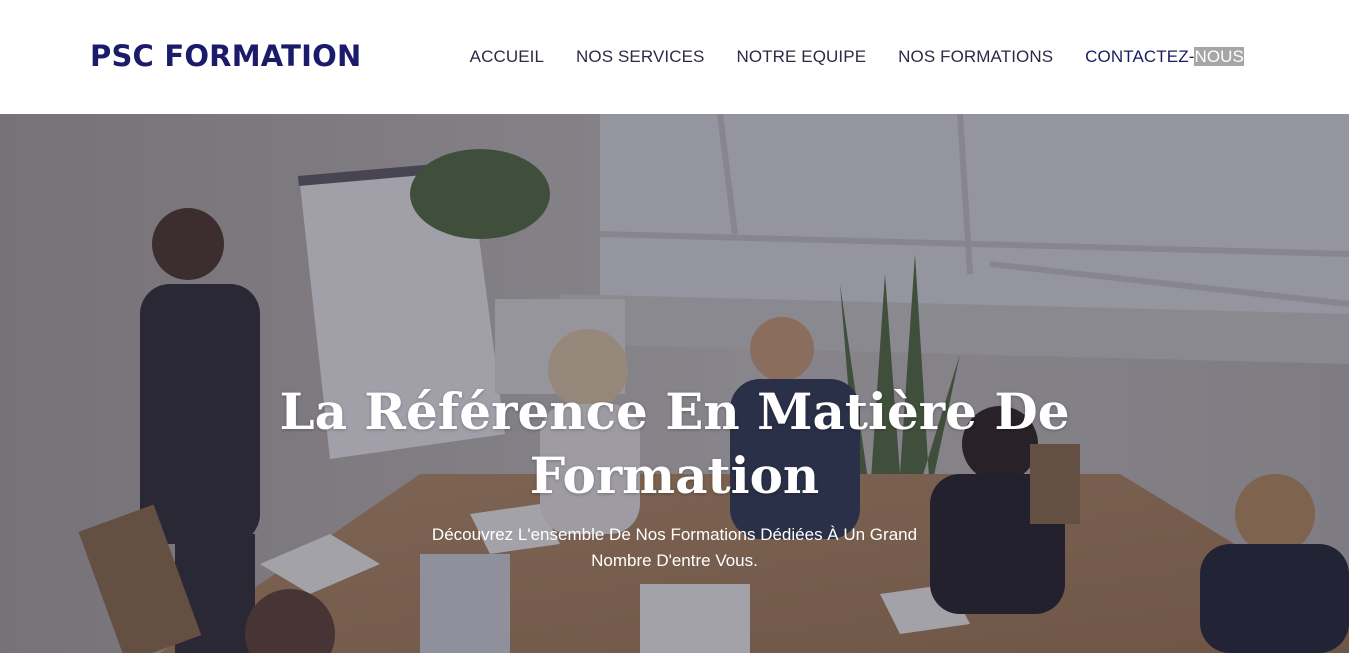 Image resolution: width=1349 pixels, height=653 pixels. I want to click on site-logo: PSC FORMATION, so click(225, 56).